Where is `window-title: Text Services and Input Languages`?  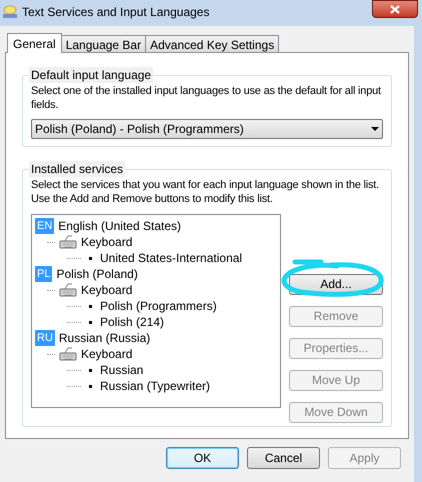 window-title: Text Services and Input Languages is located at coordinates (116, 12).